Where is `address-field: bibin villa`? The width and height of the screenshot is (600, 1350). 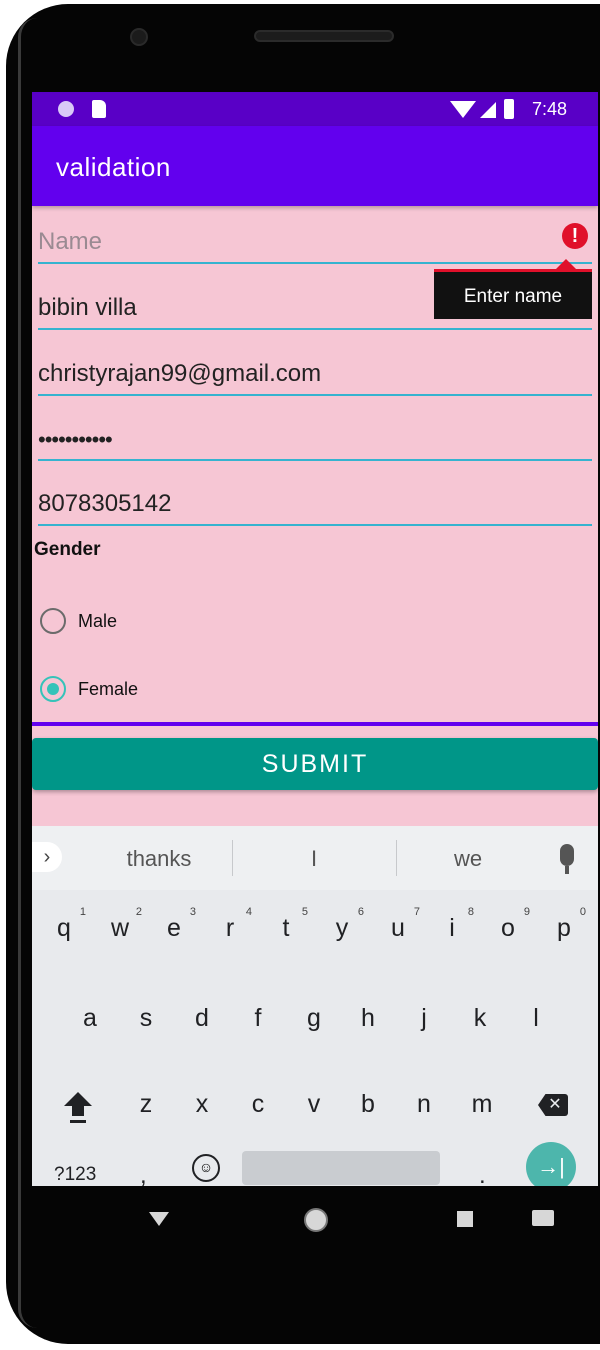
address-field: bibin villa is located at coordinates (233, 307).